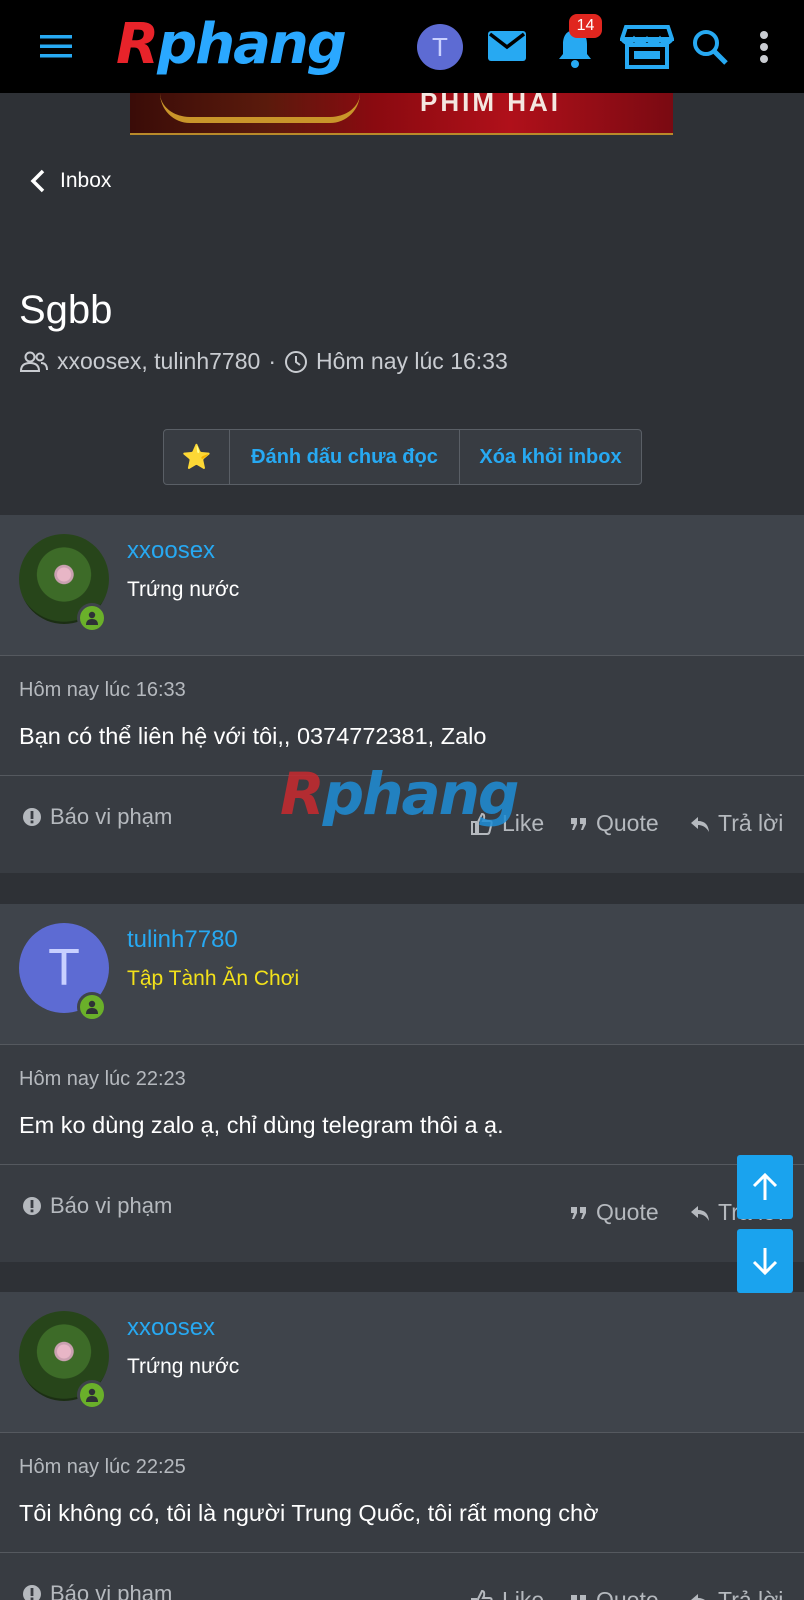 The width and height of the screenshot is (804, 1600). Describe the element at coordinates (102, 690) in the screenshot. I see `message-time: Hôm nay lúc 16:33` at that location.